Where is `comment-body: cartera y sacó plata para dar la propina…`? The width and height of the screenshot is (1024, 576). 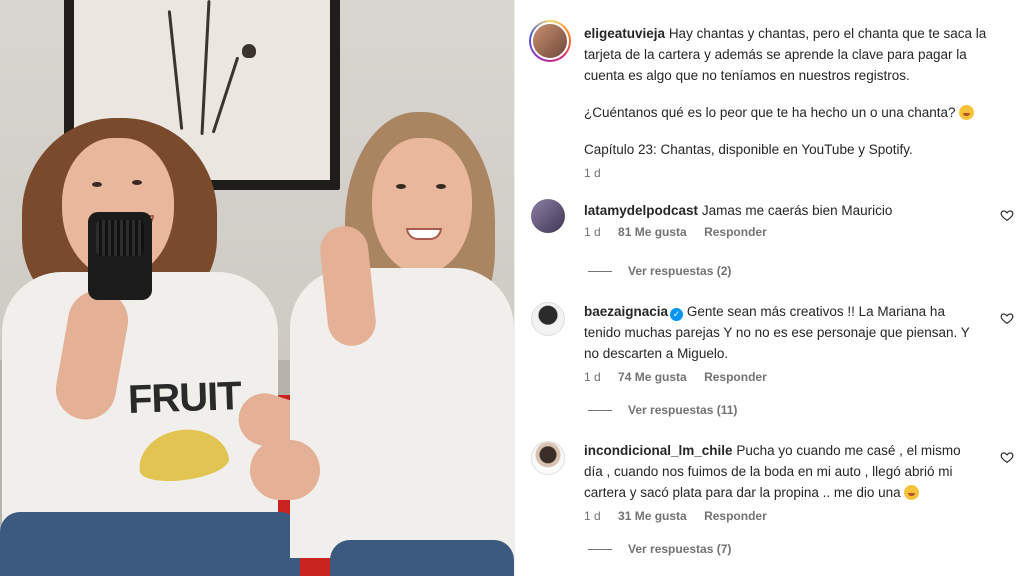
comment-body: cartera y sacó plata para dar la propina… is located at coordinates (794, 492).